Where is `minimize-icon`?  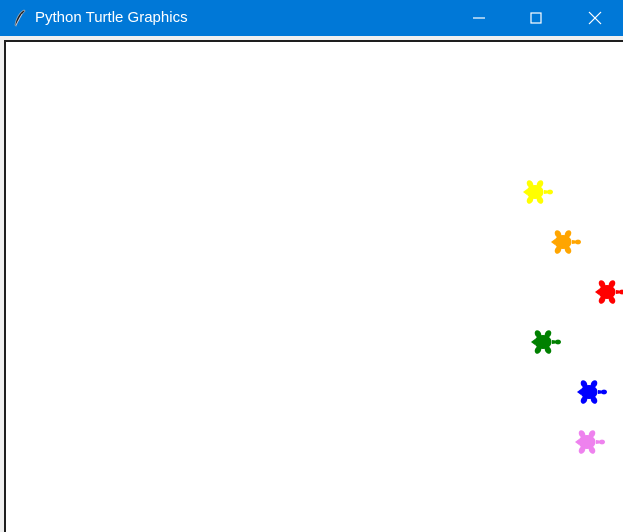
minimize-icon is located at coordinates (479, 18).